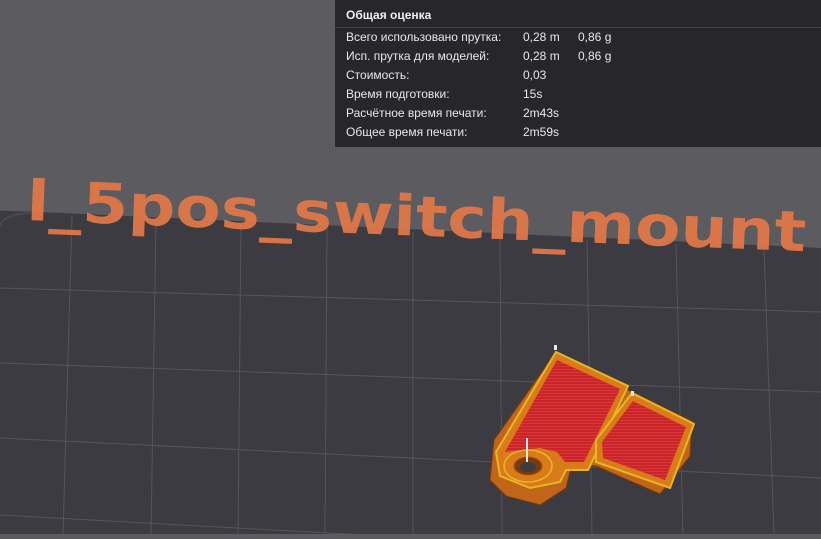 This screenshot has width=821, height=539. What do you see at coordinates (528, 467) in the screenshot?
I see `model-ring-hole` at bounding box center [528, 467].